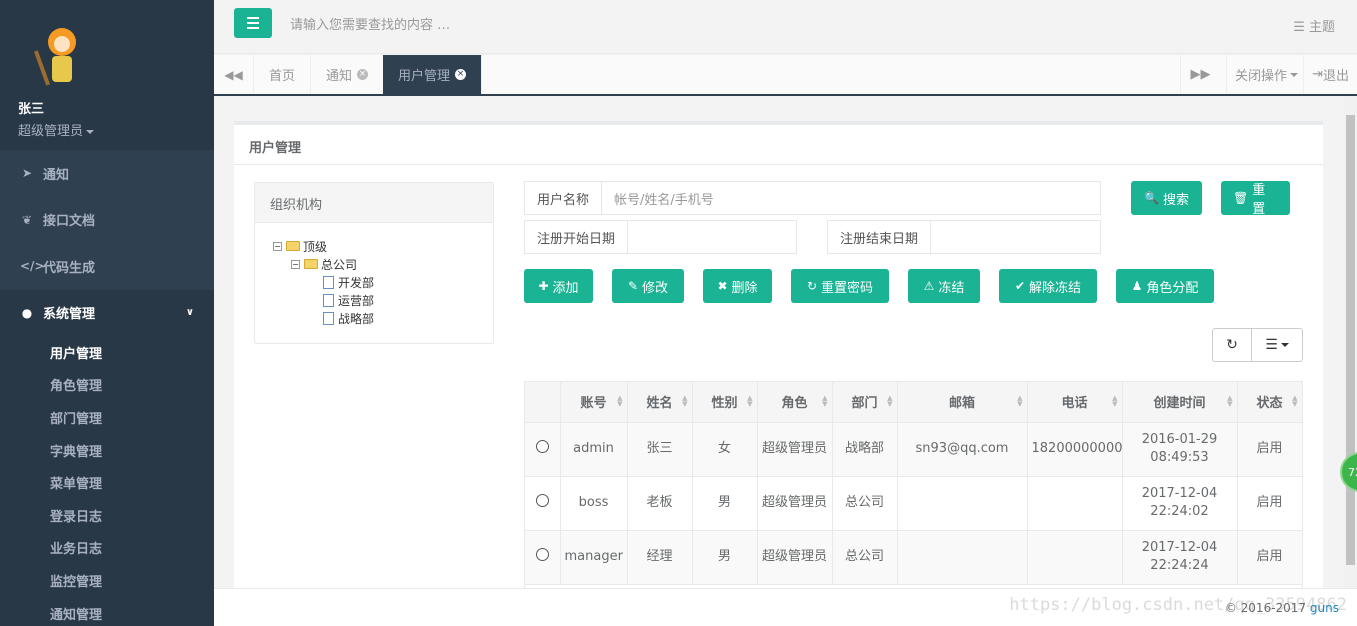  Describe the element at coordinates (1165, 286) in the screenshot. I see `assign-role-button: ♟ 角色分配` at that location.